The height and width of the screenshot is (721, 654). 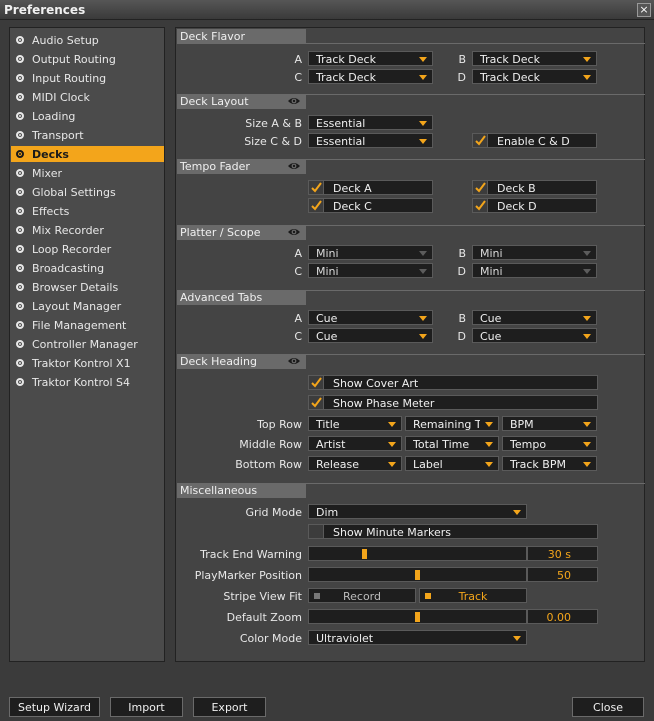 I want to click on playmarker-position-slider, so click(x=417, y=574).